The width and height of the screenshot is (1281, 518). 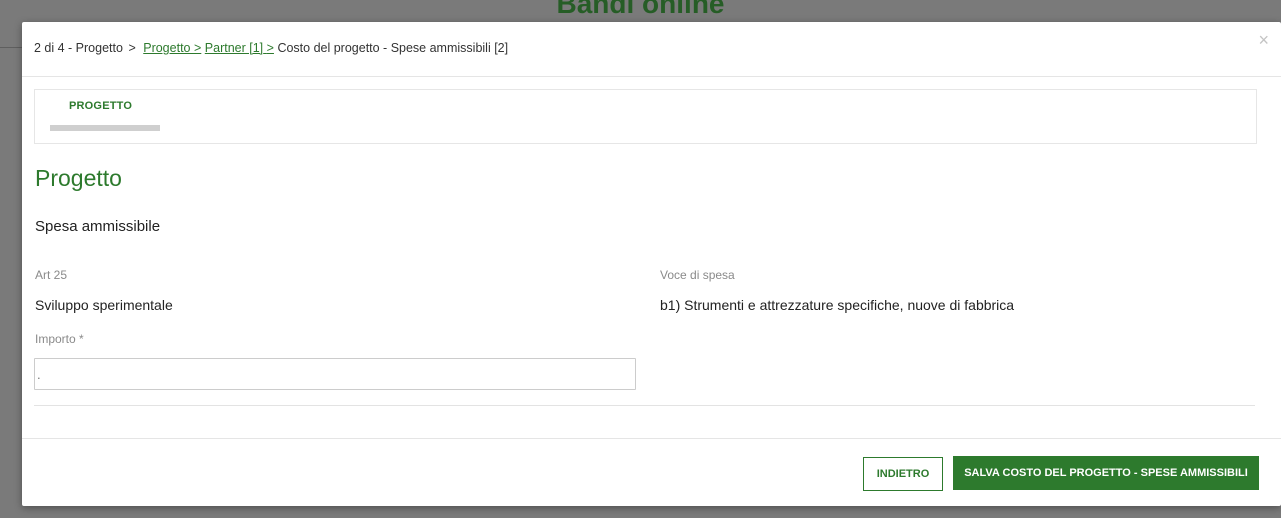 What do you see at coordinates (640, 9) in the screenshot?
I see `backdrop-page-title: Bandi online` at bounding box center [640, 9].